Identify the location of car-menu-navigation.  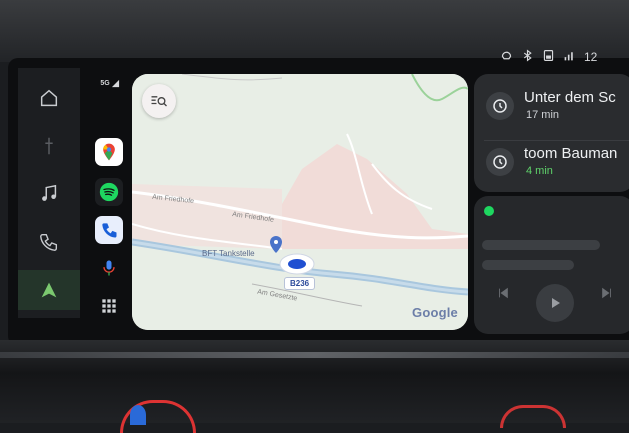
(49, 146).